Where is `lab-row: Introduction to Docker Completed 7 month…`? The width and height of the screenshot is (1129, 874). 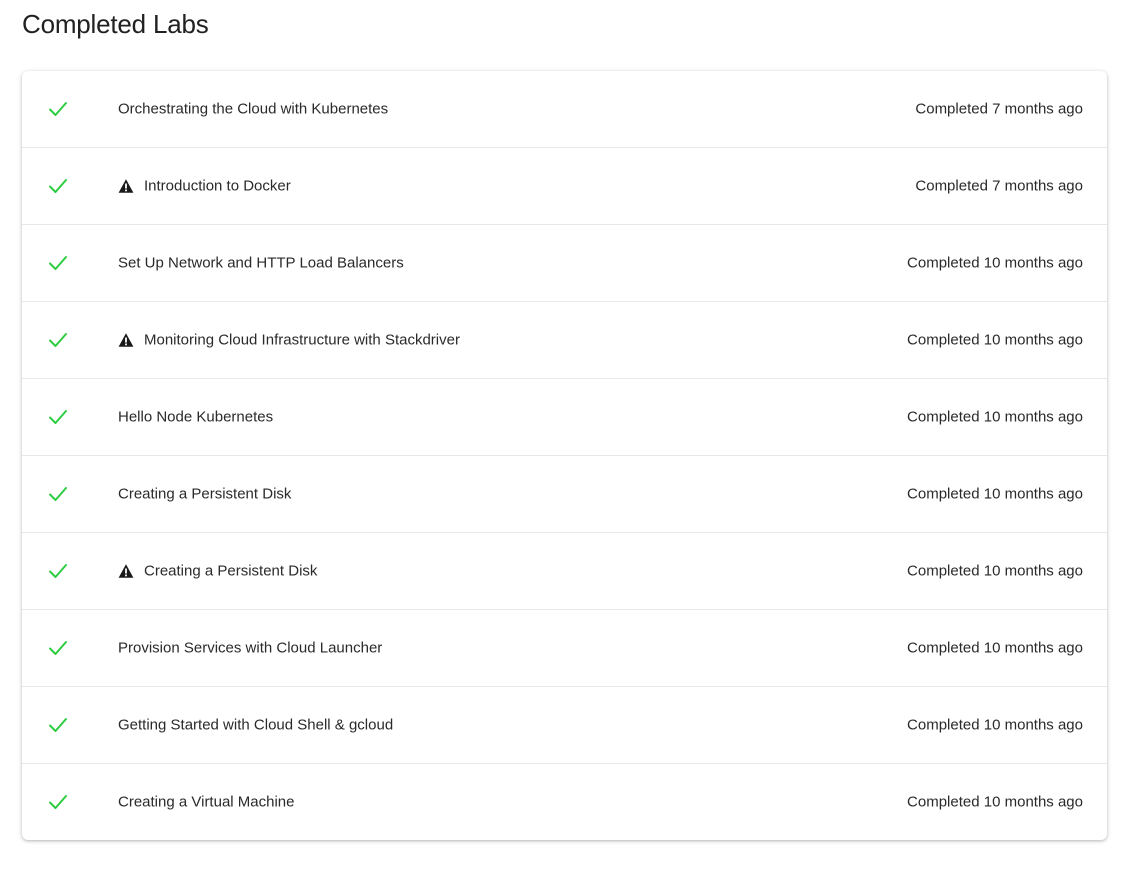 lab-row: Introduction to Docker Completed 7 month… is located at coordinates (564, 186).